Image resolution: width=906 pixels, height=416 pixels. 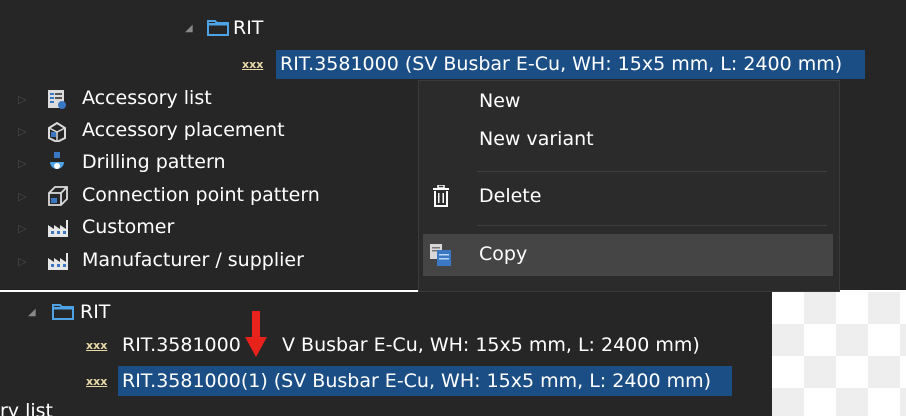 I want to click on category-label: Drilling pattern, so click(x=154, y=162).